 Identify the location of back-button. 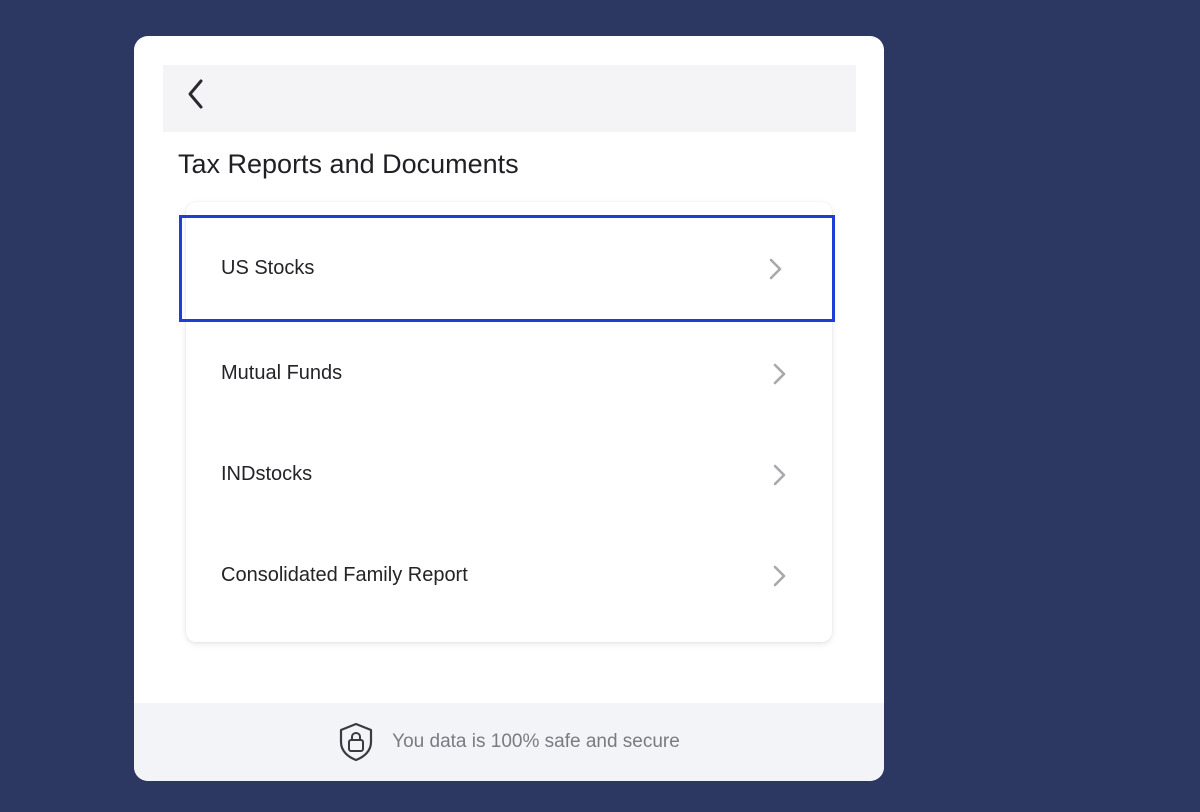
(196, 94).